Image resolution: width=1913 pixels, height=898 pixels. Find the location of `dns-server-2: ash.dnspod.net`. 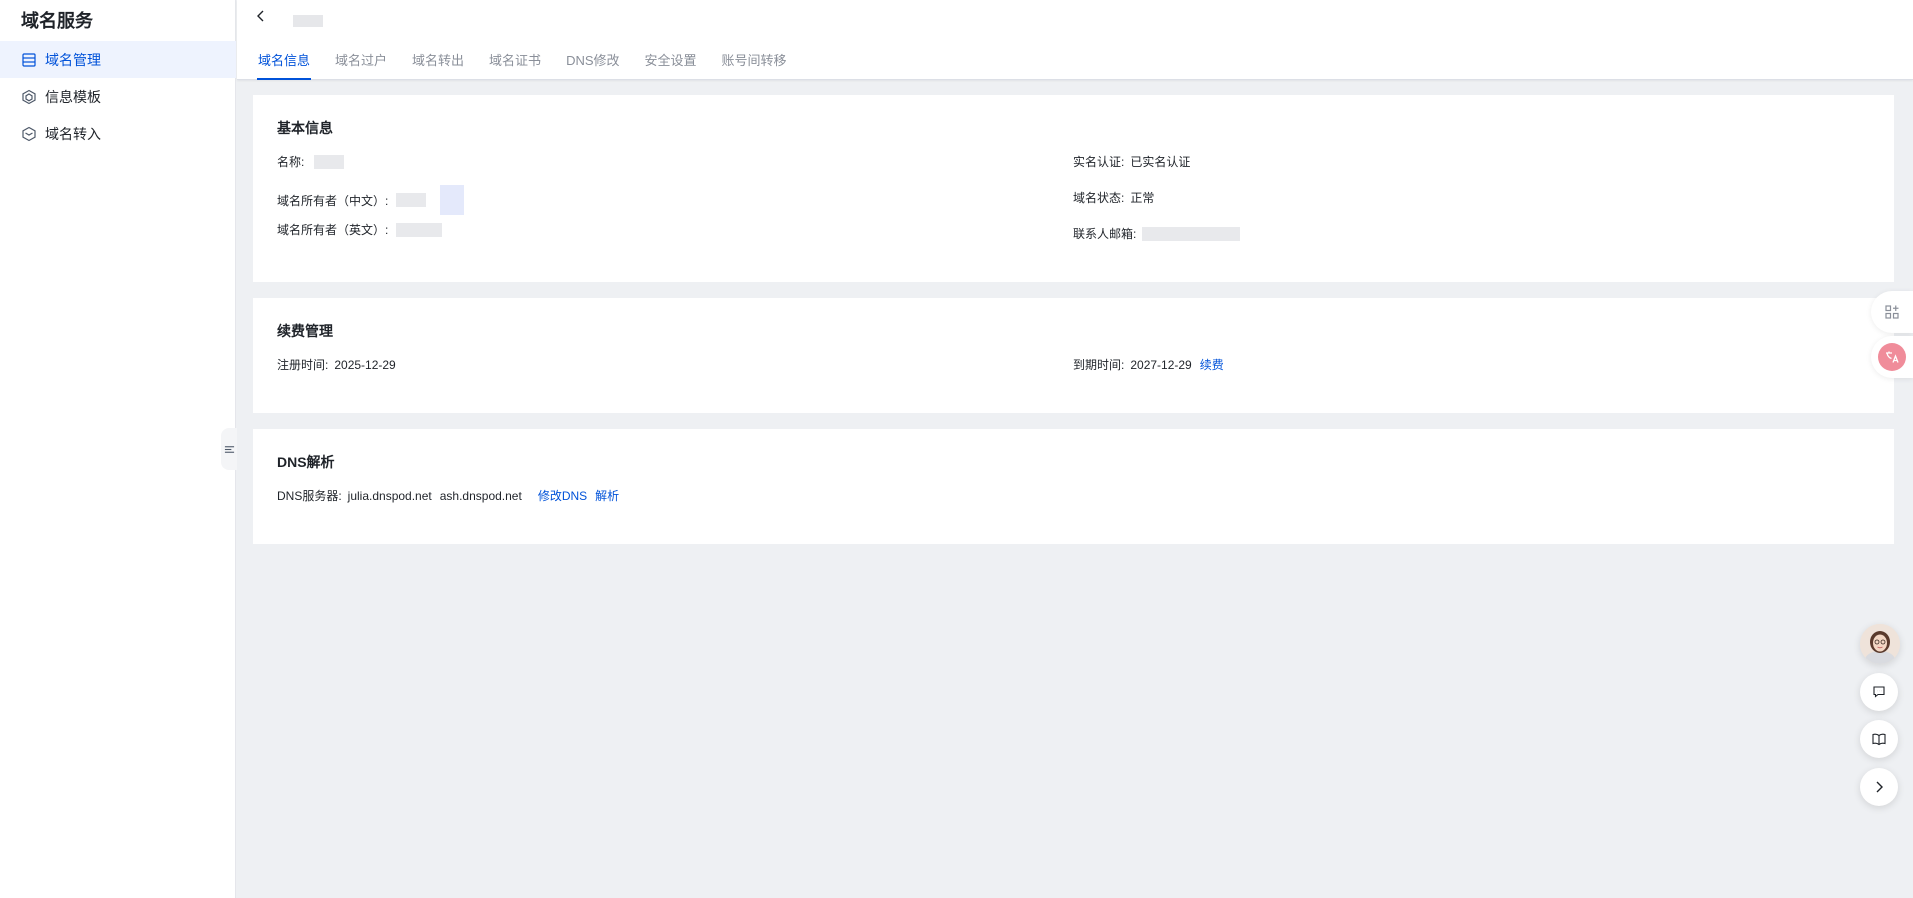

dns-server-2: ash.dnspod.net is located at coordinates (480, 495).